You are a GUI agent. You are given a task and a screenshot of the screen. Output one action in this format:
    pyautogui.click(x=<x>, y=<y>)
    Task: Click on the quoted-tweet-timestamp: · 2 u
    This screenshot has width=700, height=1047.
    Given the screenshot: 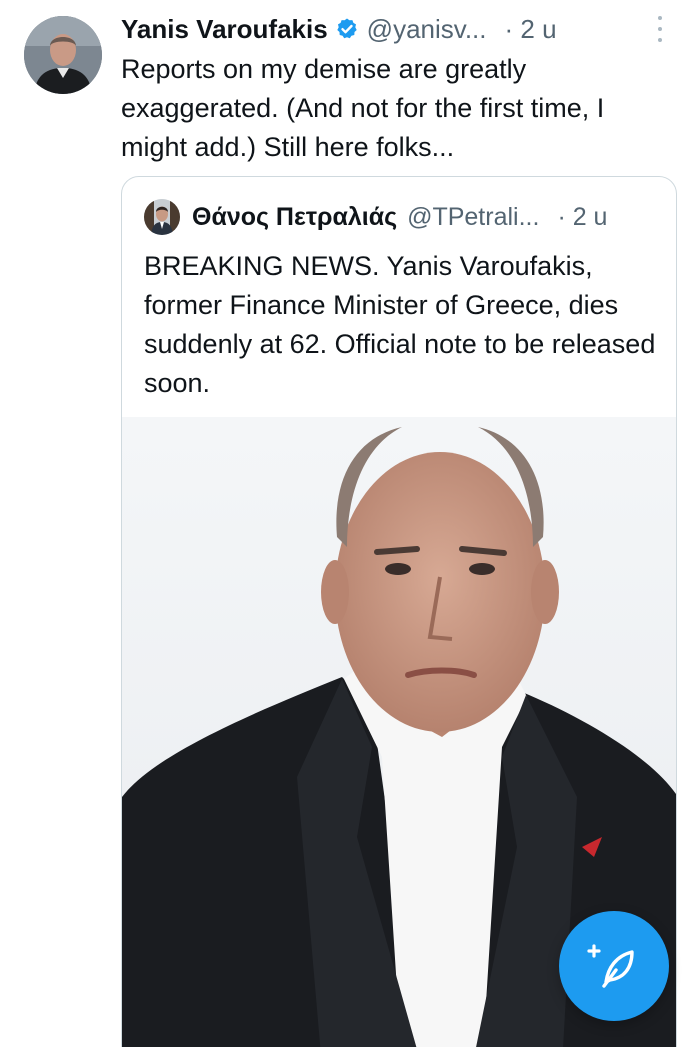 What is the action you would take?
    pyautogui.click(x=582, y=217)
    